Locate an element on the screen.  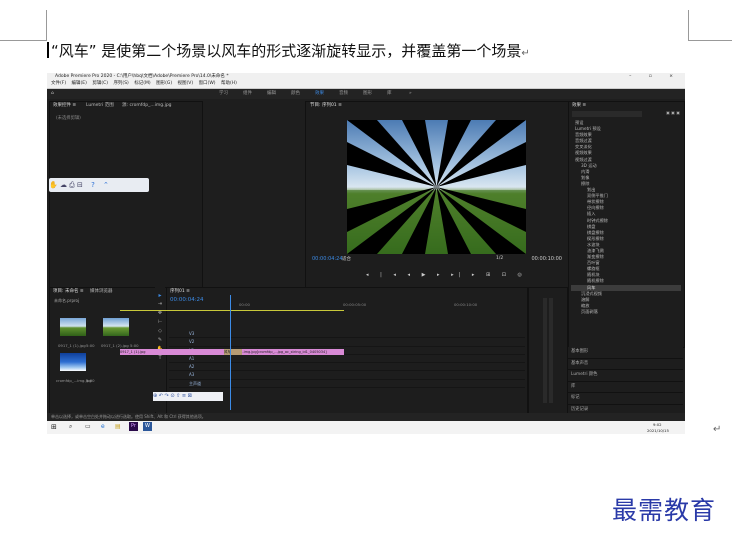
caption-text: “风车” 是使第二个场景以风车的形式逐渐旋转显示，并覆盖第一个场景 is located at coordinates (286, 51).